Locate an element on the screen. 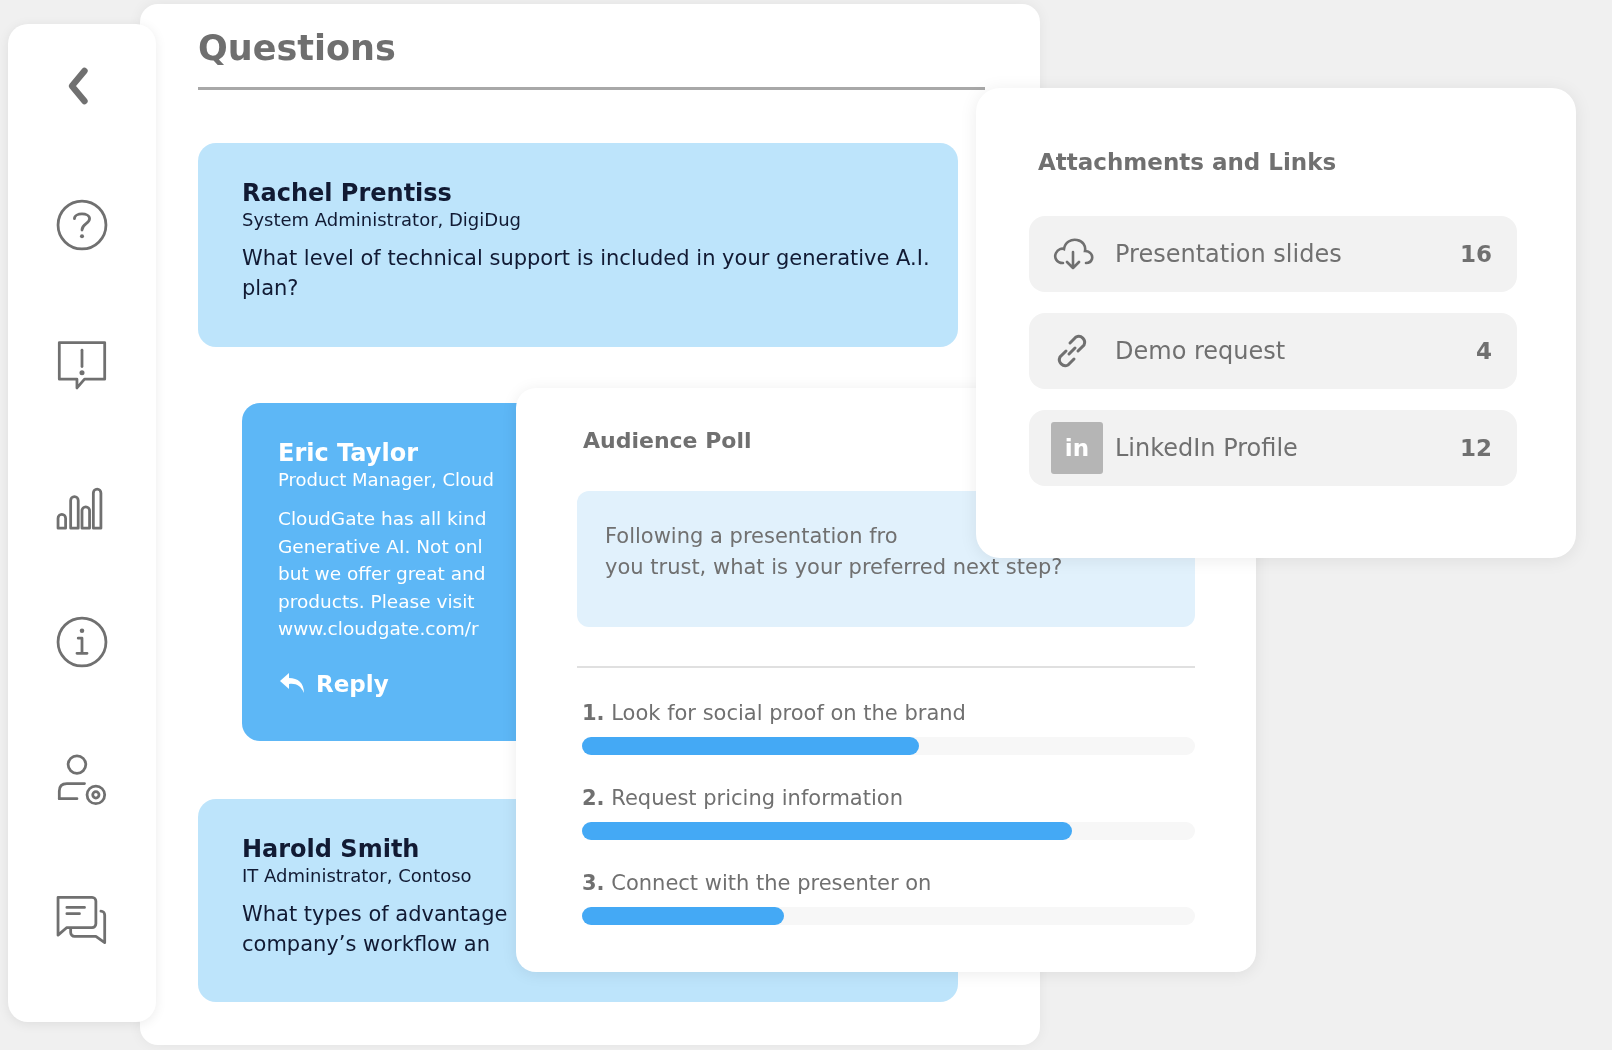 The height and width of the screenshot is (1050, 1612). poll-option: 3. Connect with the presenter on is located at coordinates (757, 883).